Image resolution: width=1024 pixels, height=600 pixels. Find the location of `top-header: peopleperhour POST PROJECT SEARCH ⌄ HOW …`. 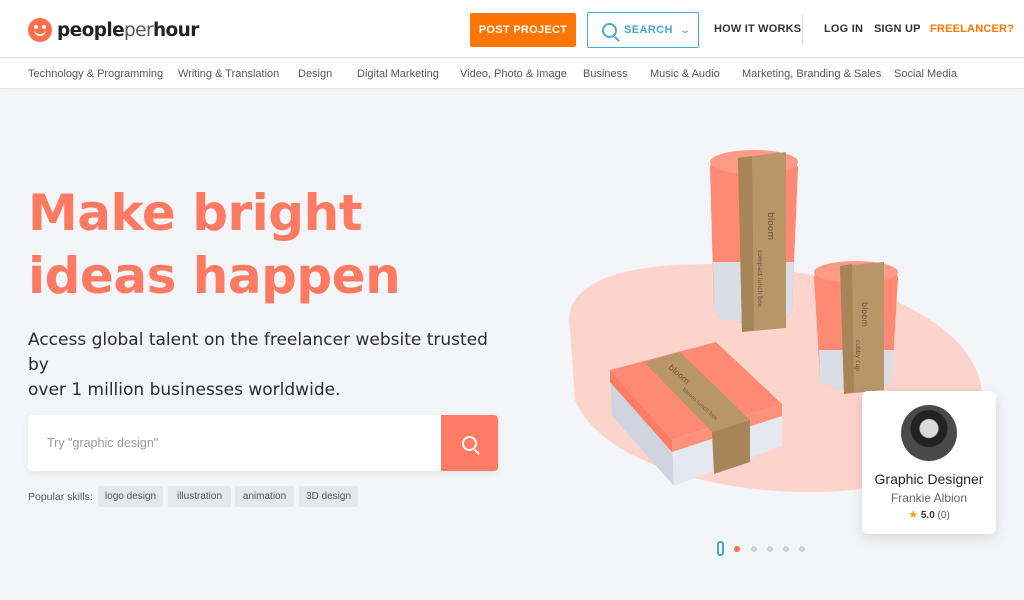

top-header: peopleperhour POST PROJECT SEARCH ⌄ HOW … is located at coordinates (512, 29).